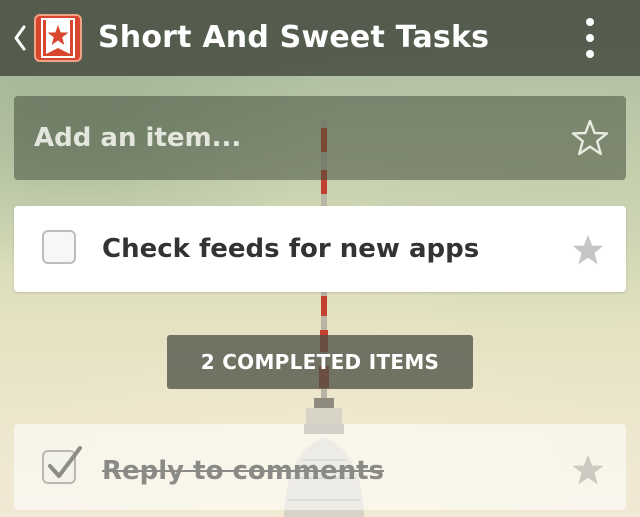 The image size is (640, 517). Describe the element at coordinates (291, 249) in the screenshot. I see `task-title: Check feeds for new apps` at that location.